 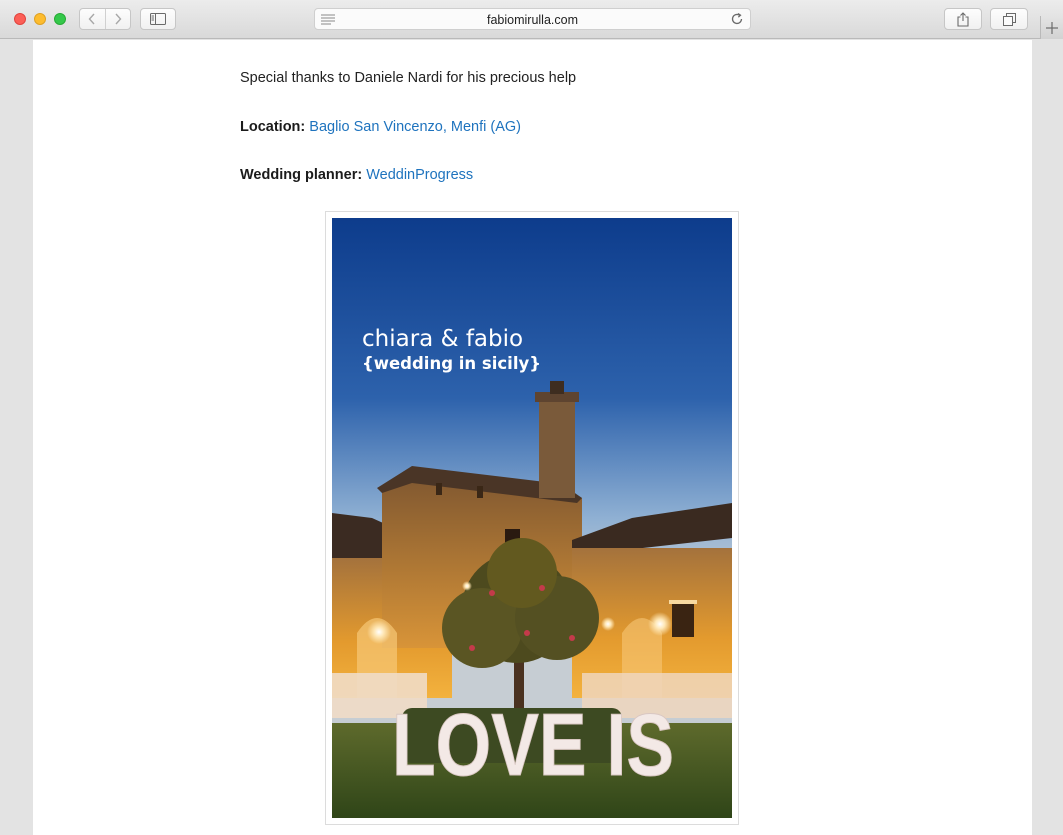 What do you see at coordinates (419, 175) in the screenshot?
I see `planner-link: WeddinProgress` at bounding box center [419, 175].